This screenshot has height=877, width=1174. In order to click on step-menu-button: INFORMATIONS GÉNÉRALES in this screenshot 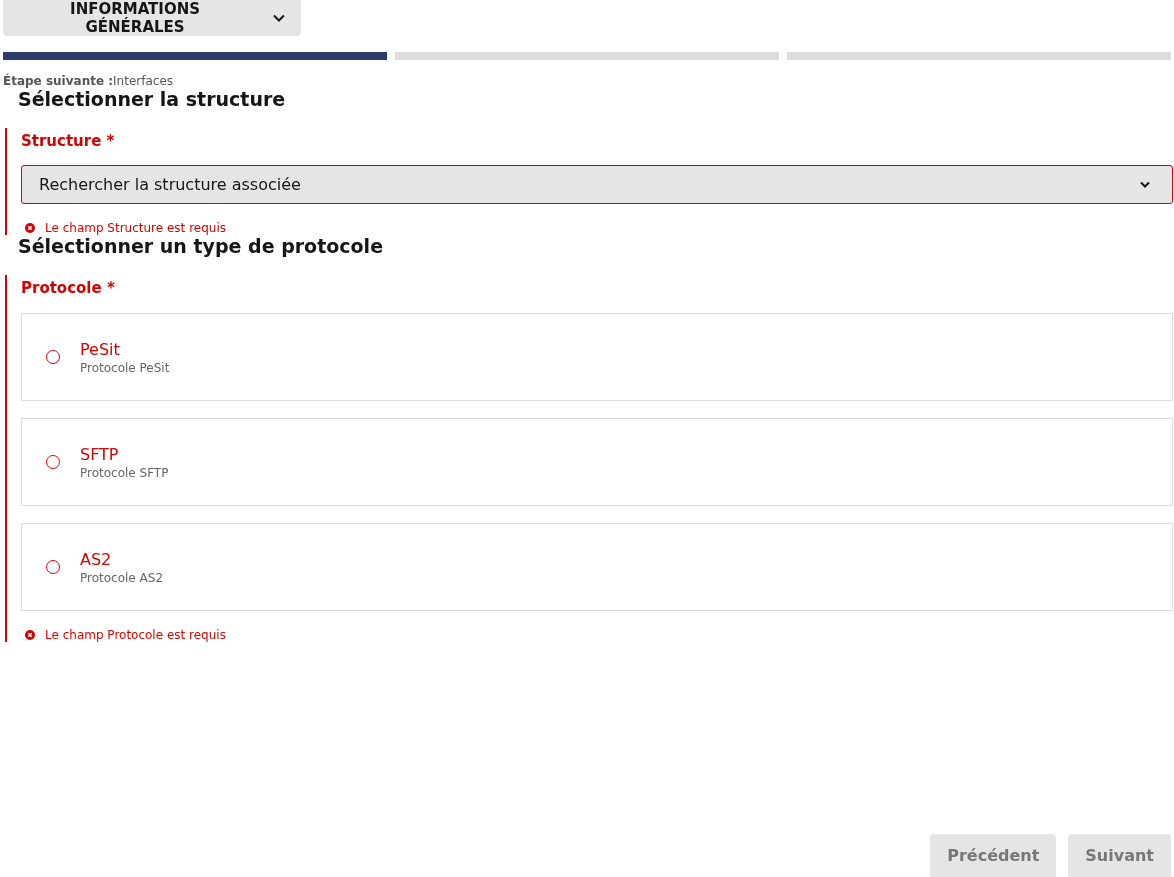, I will do `click(152, 18)`.